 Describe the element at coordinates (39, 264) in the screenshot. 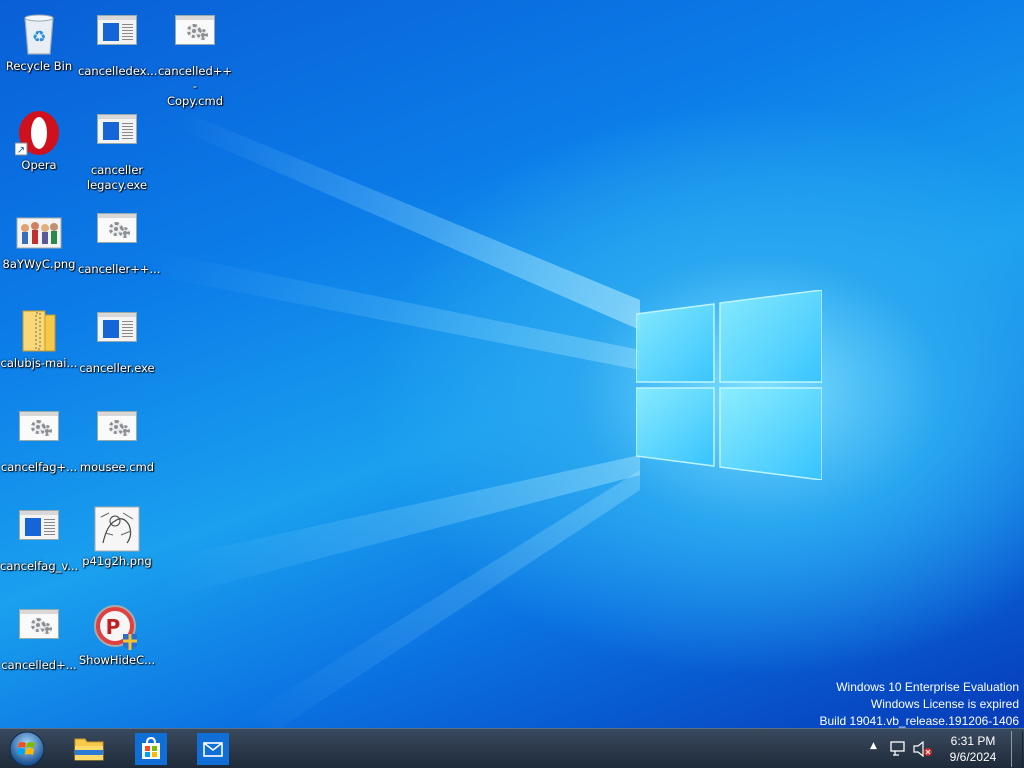

I see `icon-label: 8aYWyC.png` at that location.